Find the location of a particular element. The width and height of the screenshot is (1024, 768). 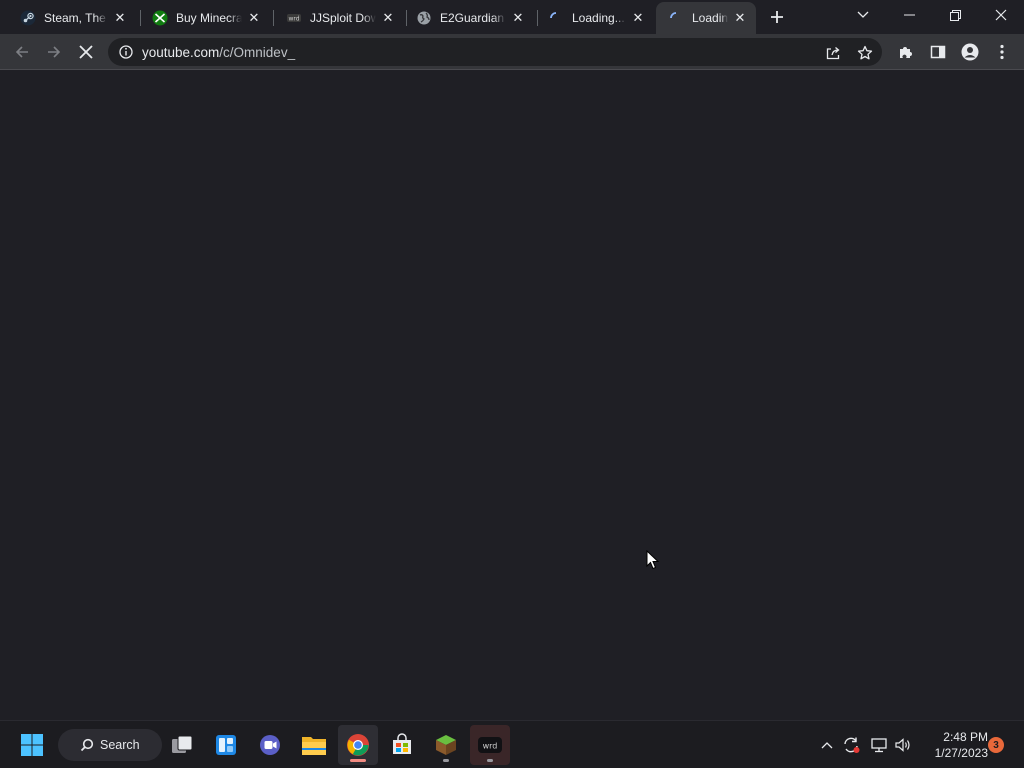

url-domain: youtube.com is located at coordinates (181, 52).